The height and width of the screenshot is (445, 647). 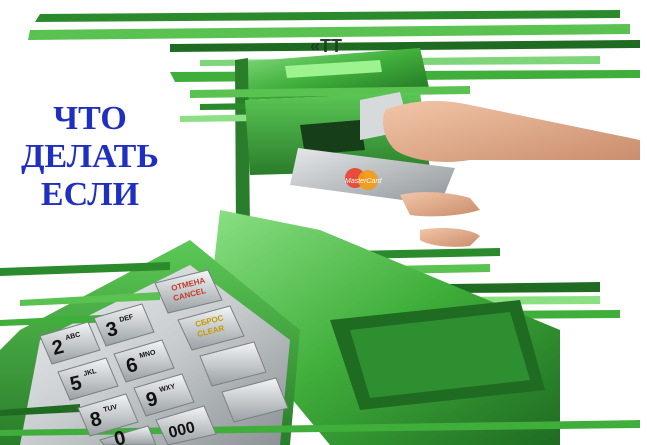 I want to click on headline: ЧТО ДЕЛАТЬ ЕСЛИ, so click(x=90, y=157).